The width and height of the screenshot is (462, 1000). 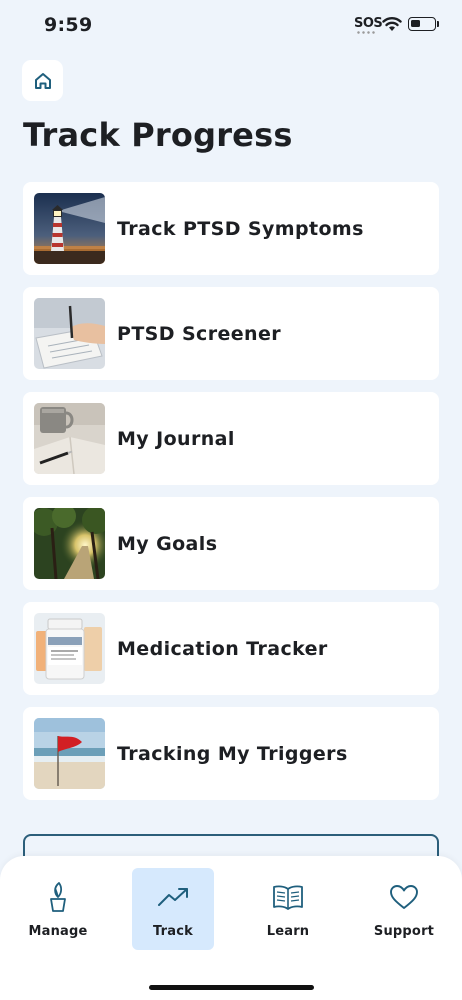 I want to click on tab-learn: Learn, so click(x=288, y=909).